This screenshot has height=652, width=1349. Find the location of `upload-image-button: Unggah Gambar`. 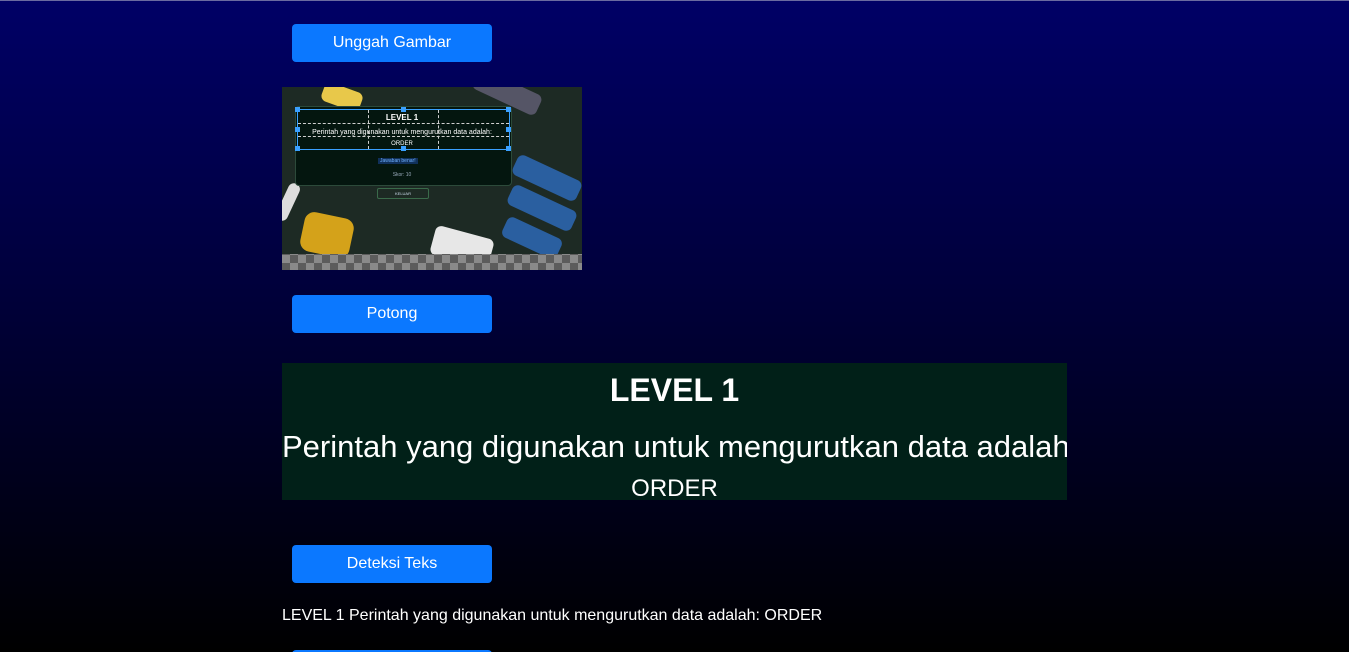

upload-image-button: Unggah Gambar is located at coordinates (392, 43).